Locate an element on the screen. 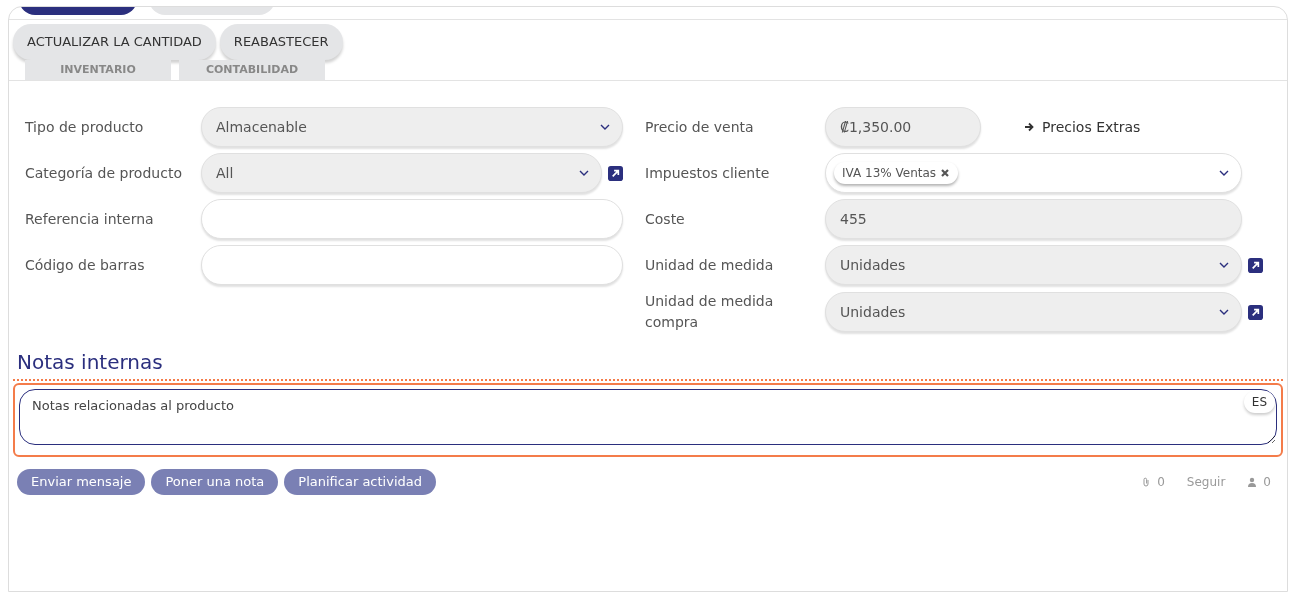 The width and height of the screenshot is (1296, 594). input-field: 455 is located at coordinates (1033, 219).